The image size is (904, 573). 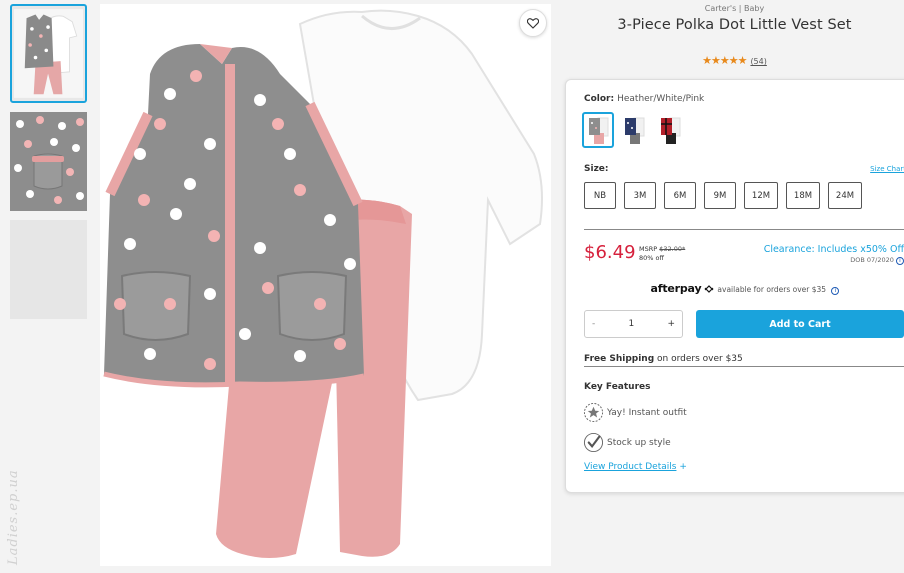 I want to click on review-count-link: (54), so click(x=758, y=61).